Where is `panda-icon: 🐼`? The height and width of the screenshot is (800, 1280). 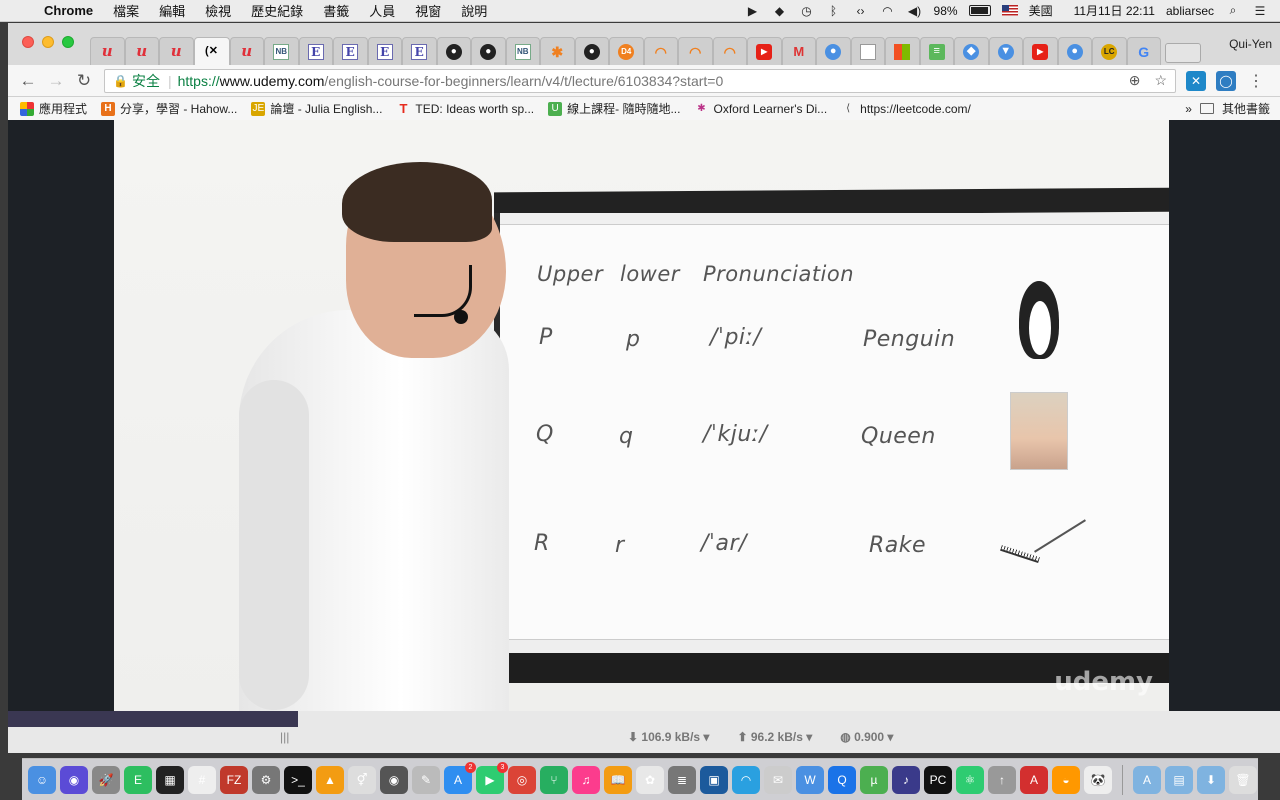
panda-icon: 🐼 is located at coordinates (1098, 779).